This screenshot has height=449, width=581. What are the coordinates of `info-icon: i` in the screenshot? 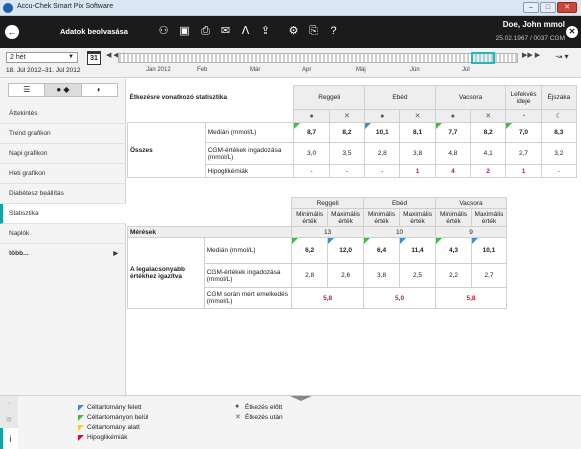 It's located at (9, 438).